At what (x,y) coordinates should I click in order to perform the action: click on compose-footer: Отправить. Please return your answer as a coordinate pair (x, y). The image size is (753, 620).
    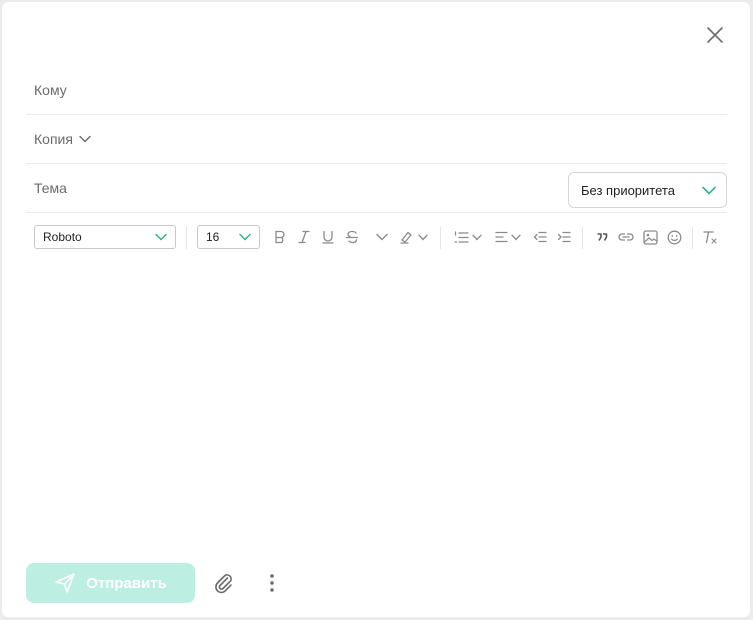
    Looking at the image, I should click on (176, 583).